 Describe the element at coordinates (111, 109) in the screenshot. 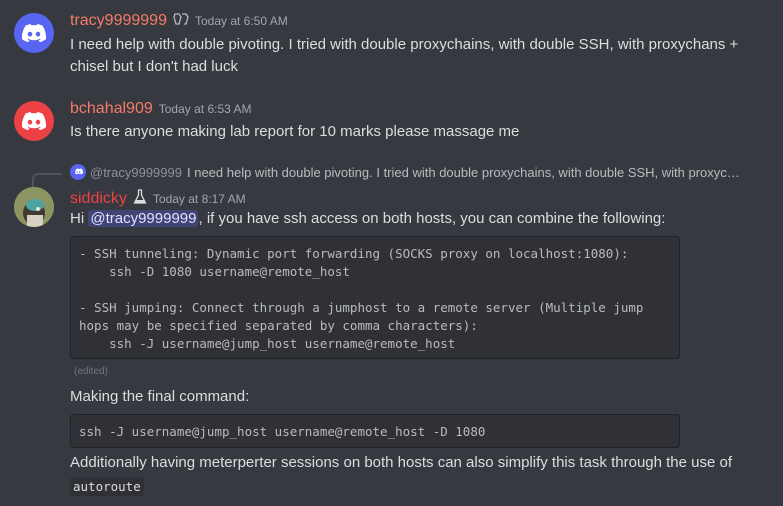

I see `username: bchahal909` at that location.